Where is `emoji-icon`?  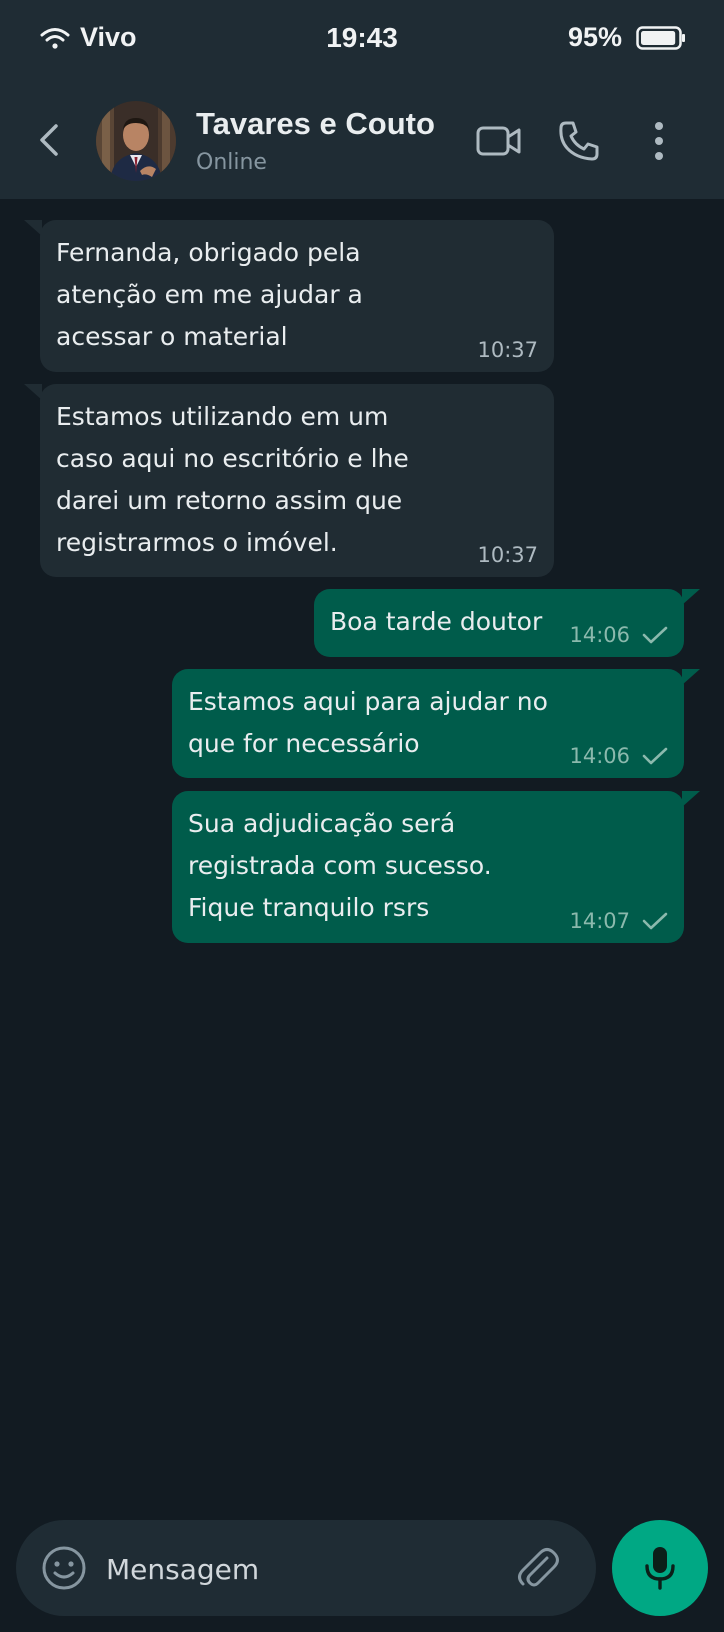 emoji-icon is located at coordinates (64, 1568).